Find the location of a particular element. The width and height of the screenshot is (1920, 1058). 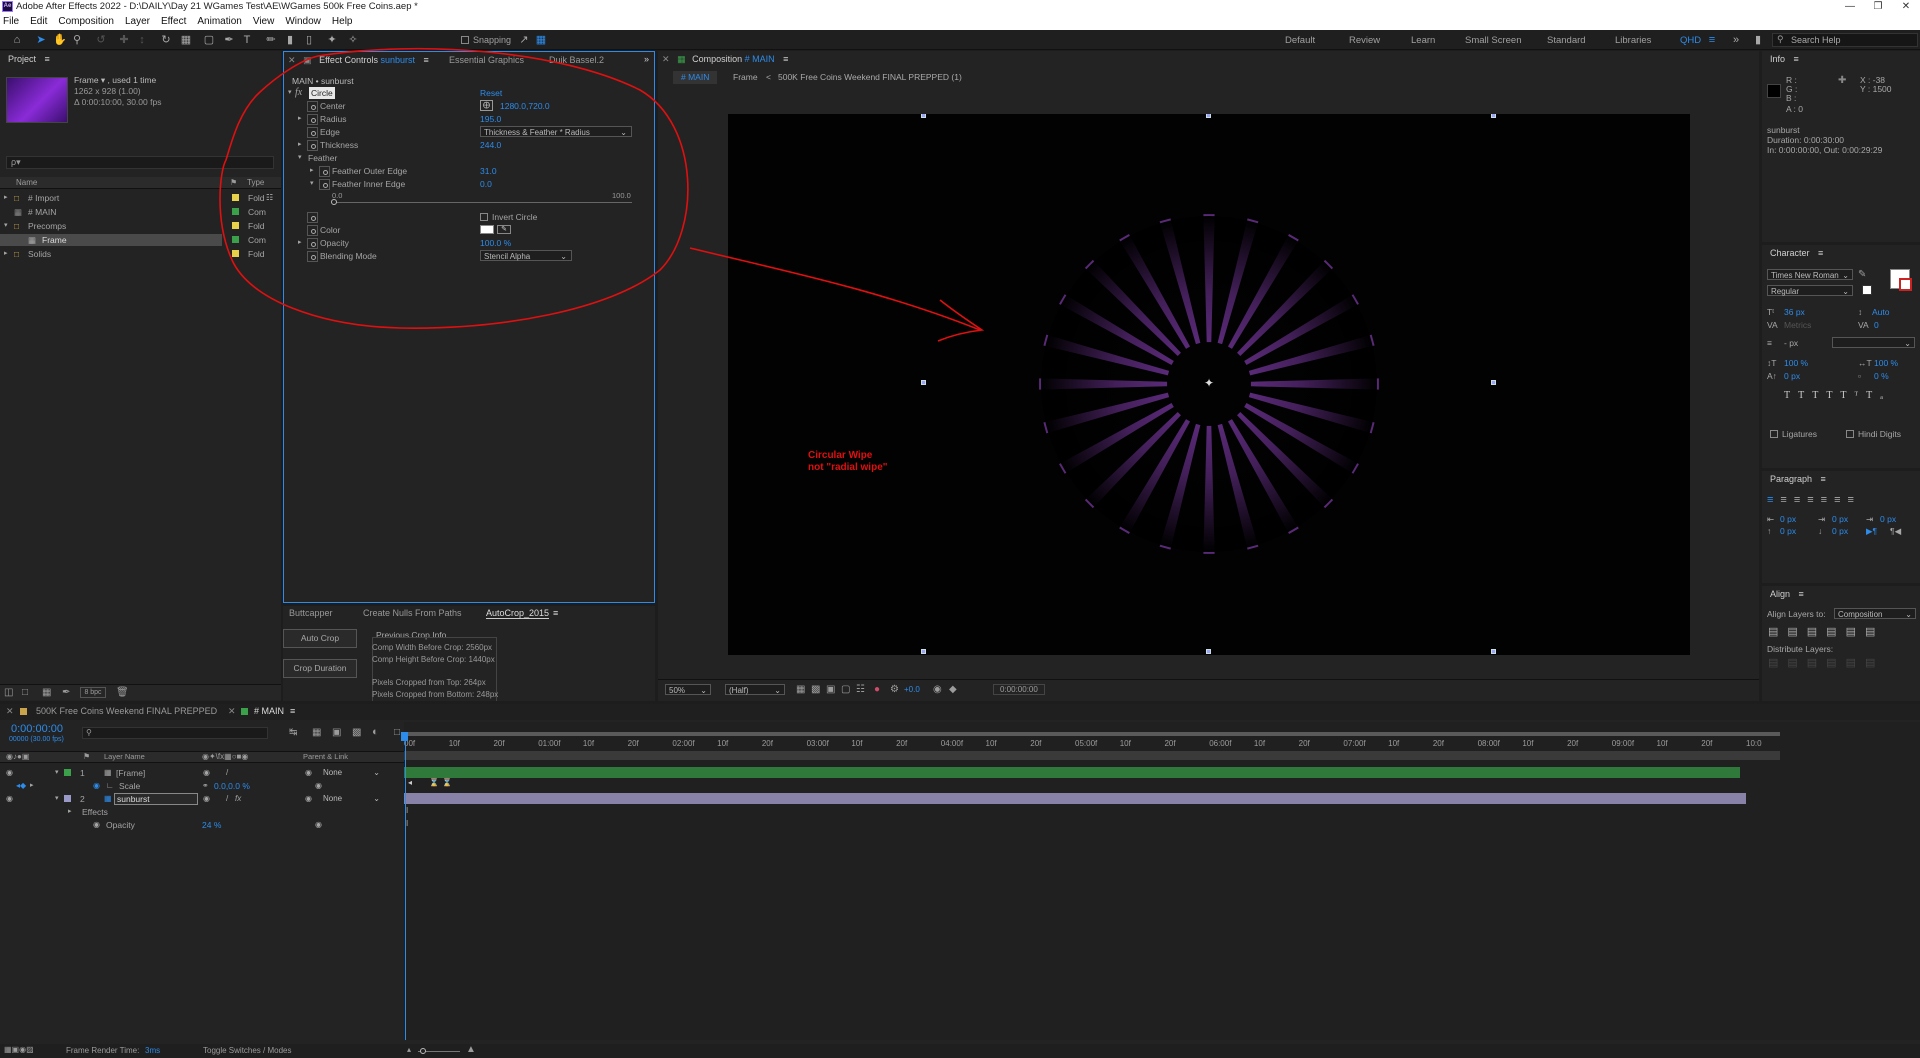

guides-icon: ☷ is located at coordinates (860, 689).